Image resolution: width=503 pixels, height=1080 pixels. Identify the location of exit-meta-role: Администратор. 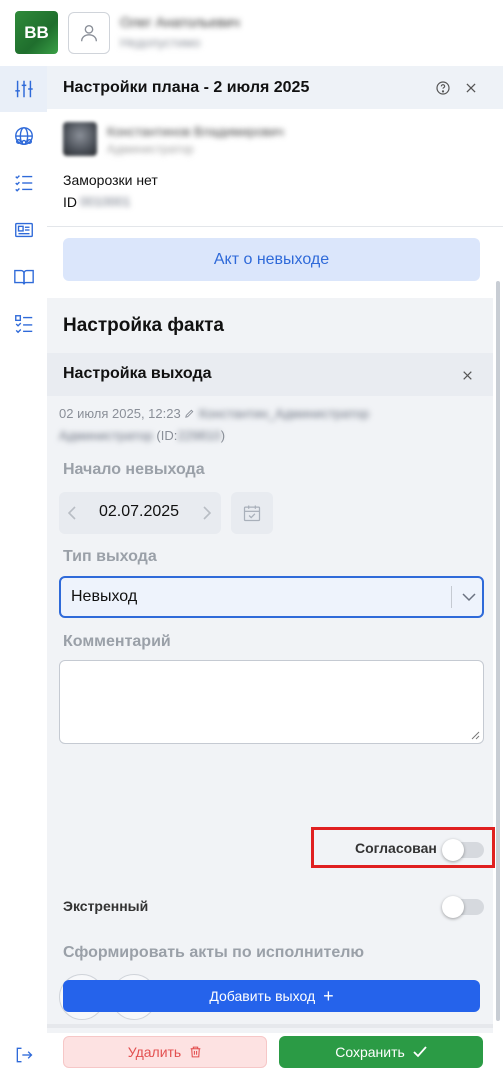
(106, 435).